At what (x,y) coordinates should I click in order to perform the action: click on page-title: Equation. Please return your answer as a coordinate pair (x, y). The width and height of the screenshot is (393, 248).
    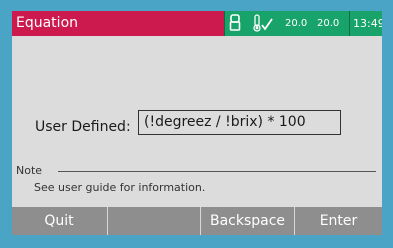
    Looking at the image, I should click on (47, 23).